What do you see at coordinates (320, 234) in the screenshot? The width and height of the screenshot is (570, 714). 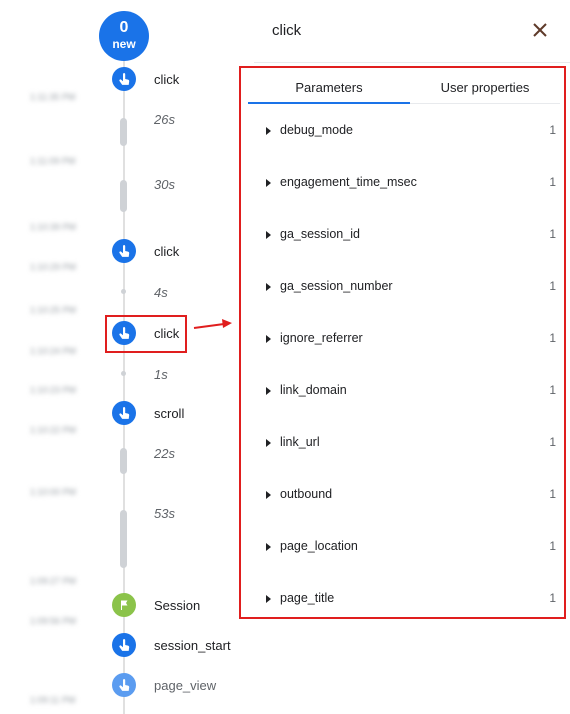 I see `parameter-name: ga_session_id` at bounding box center [320, 234].